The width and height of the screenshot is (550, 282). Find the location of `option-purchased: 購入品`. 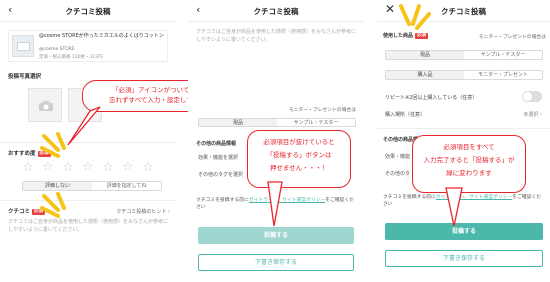

option-purchased: 購入品 is located at coordinates (425, 75).